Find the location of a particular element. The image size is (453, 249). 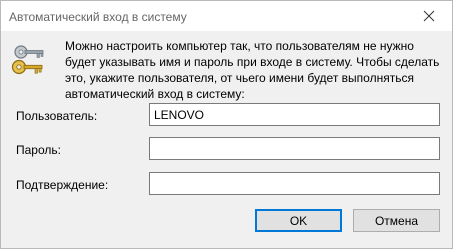

password-input is located at coordinates (294, 148).